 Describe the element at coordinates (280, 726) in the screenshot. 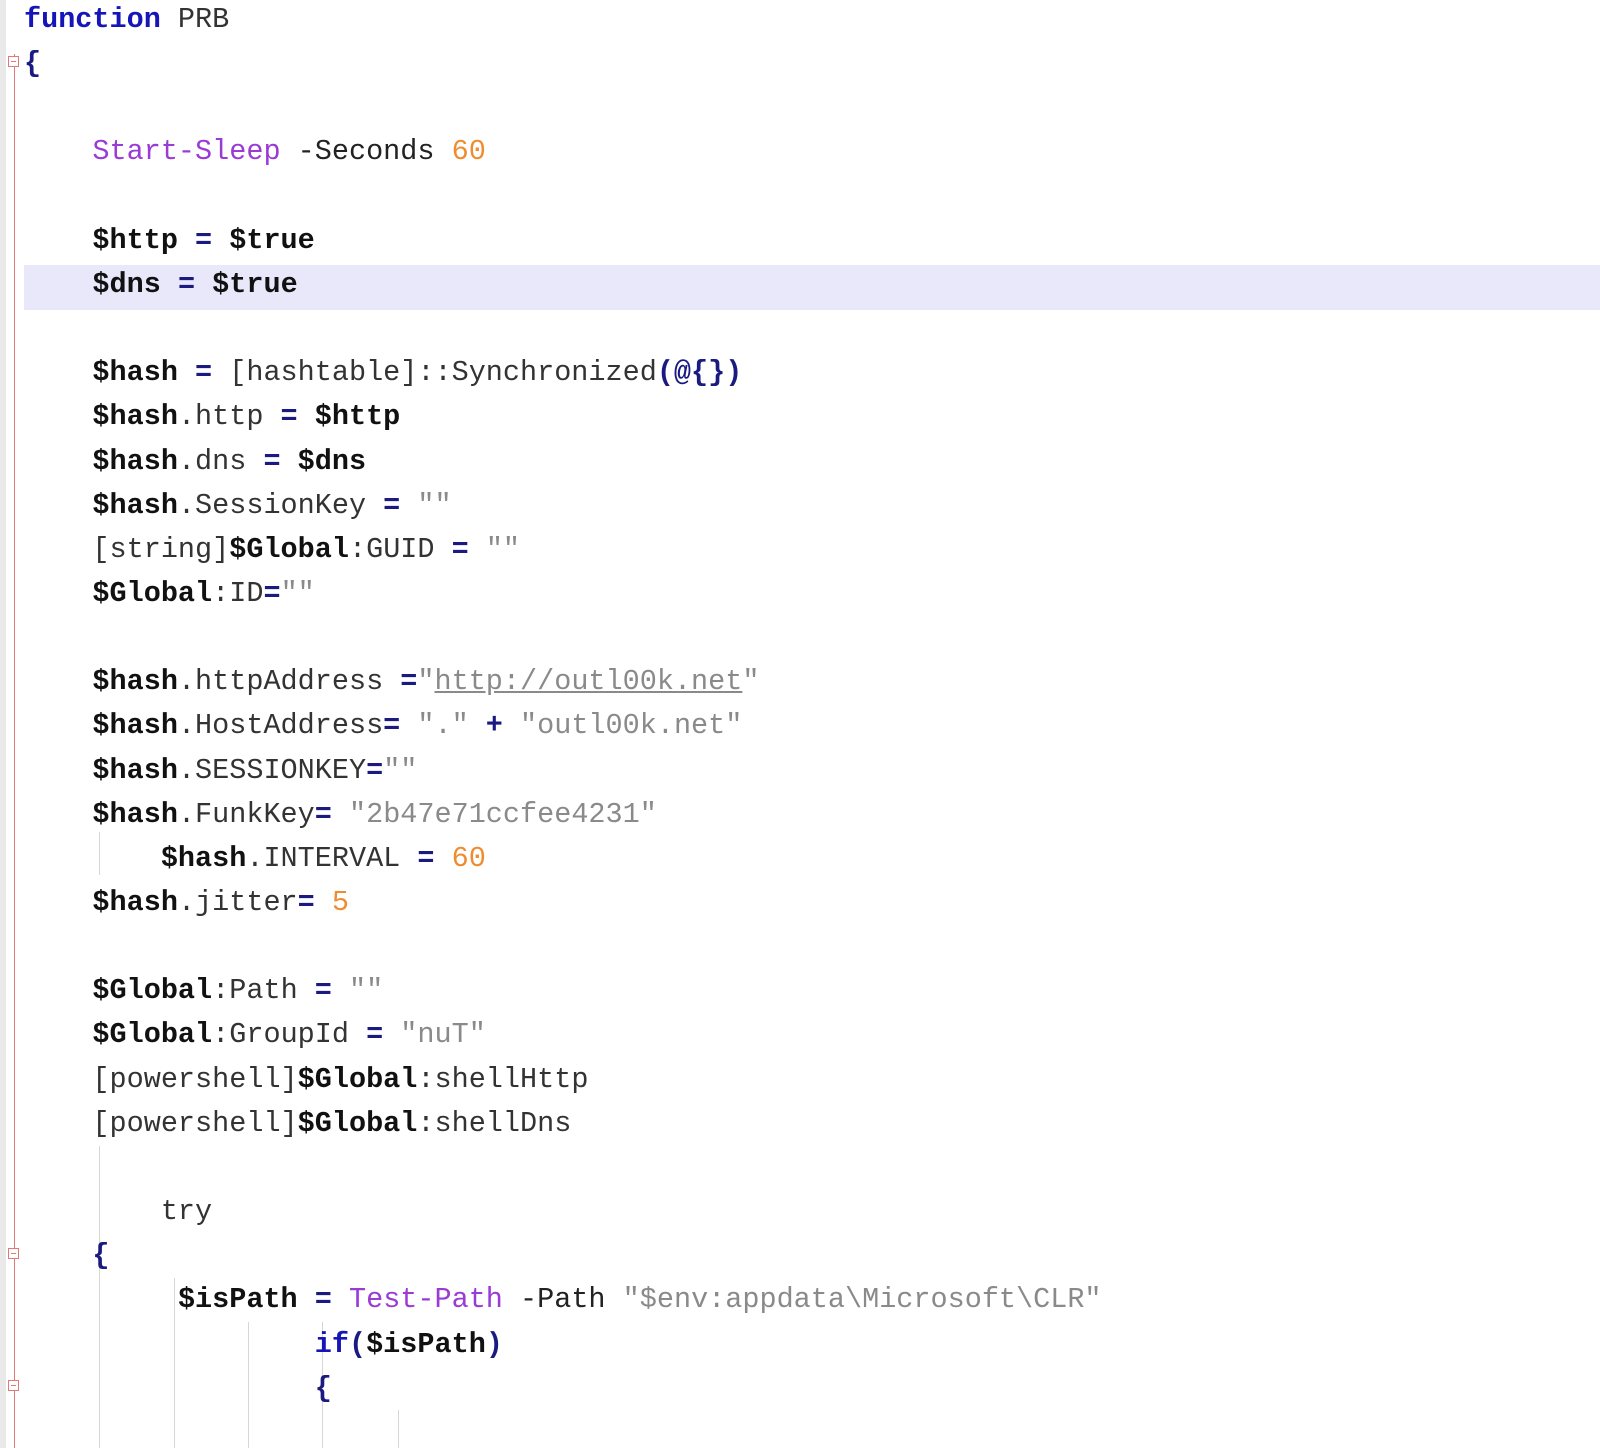

I see `code-token: .HostAddress` at that location.